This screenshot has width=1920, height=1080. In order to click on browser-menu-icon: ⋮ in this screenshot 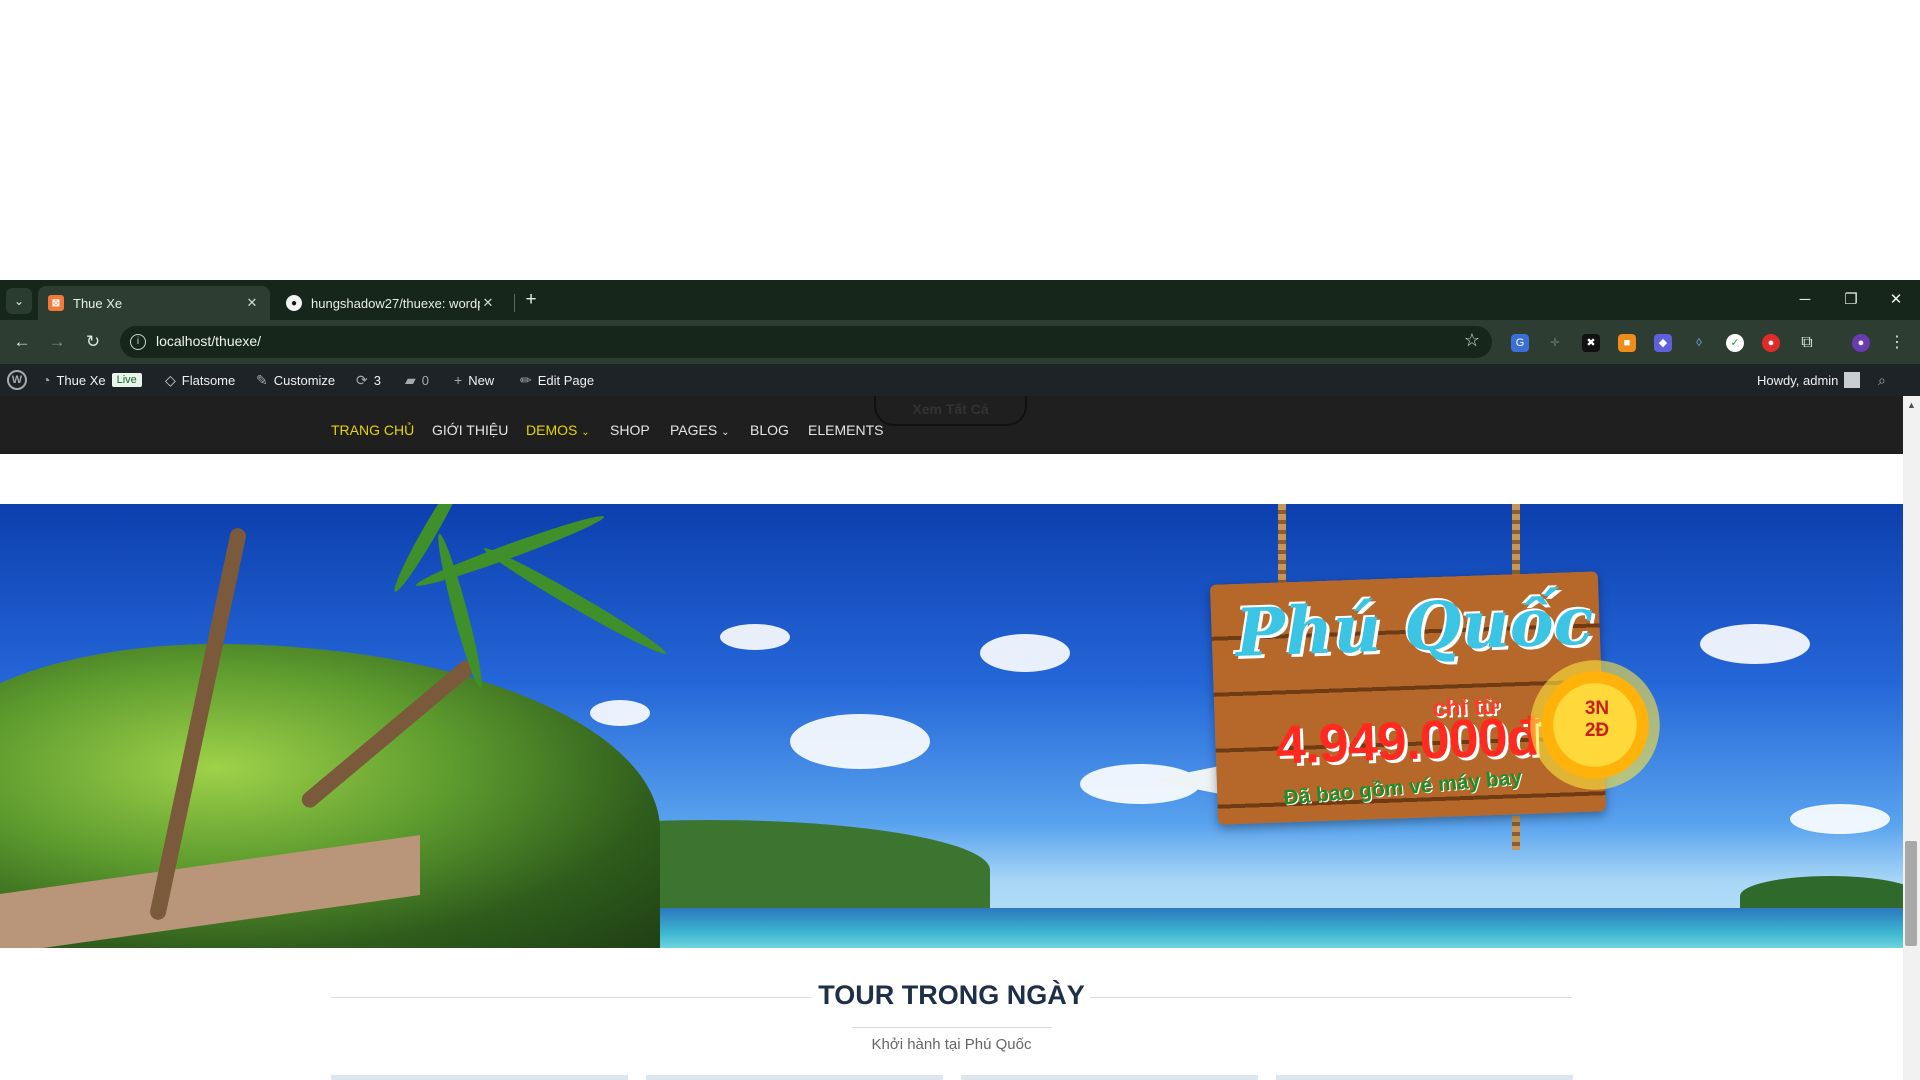, I will do `click(1897, 343)`.